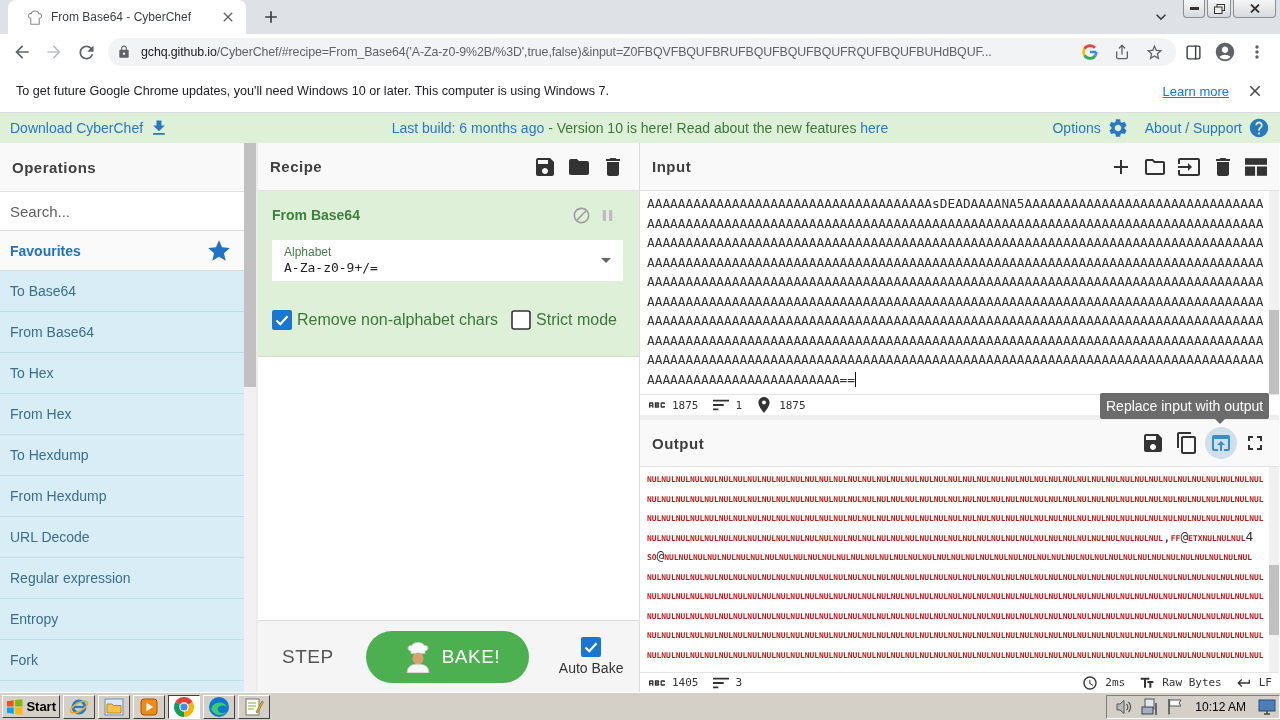 The height and width of the screenshot is (720, 1280). I want to click on alphabet-dropdown: Alphabet A-Za-z0-9+/=, so click(447, 260).